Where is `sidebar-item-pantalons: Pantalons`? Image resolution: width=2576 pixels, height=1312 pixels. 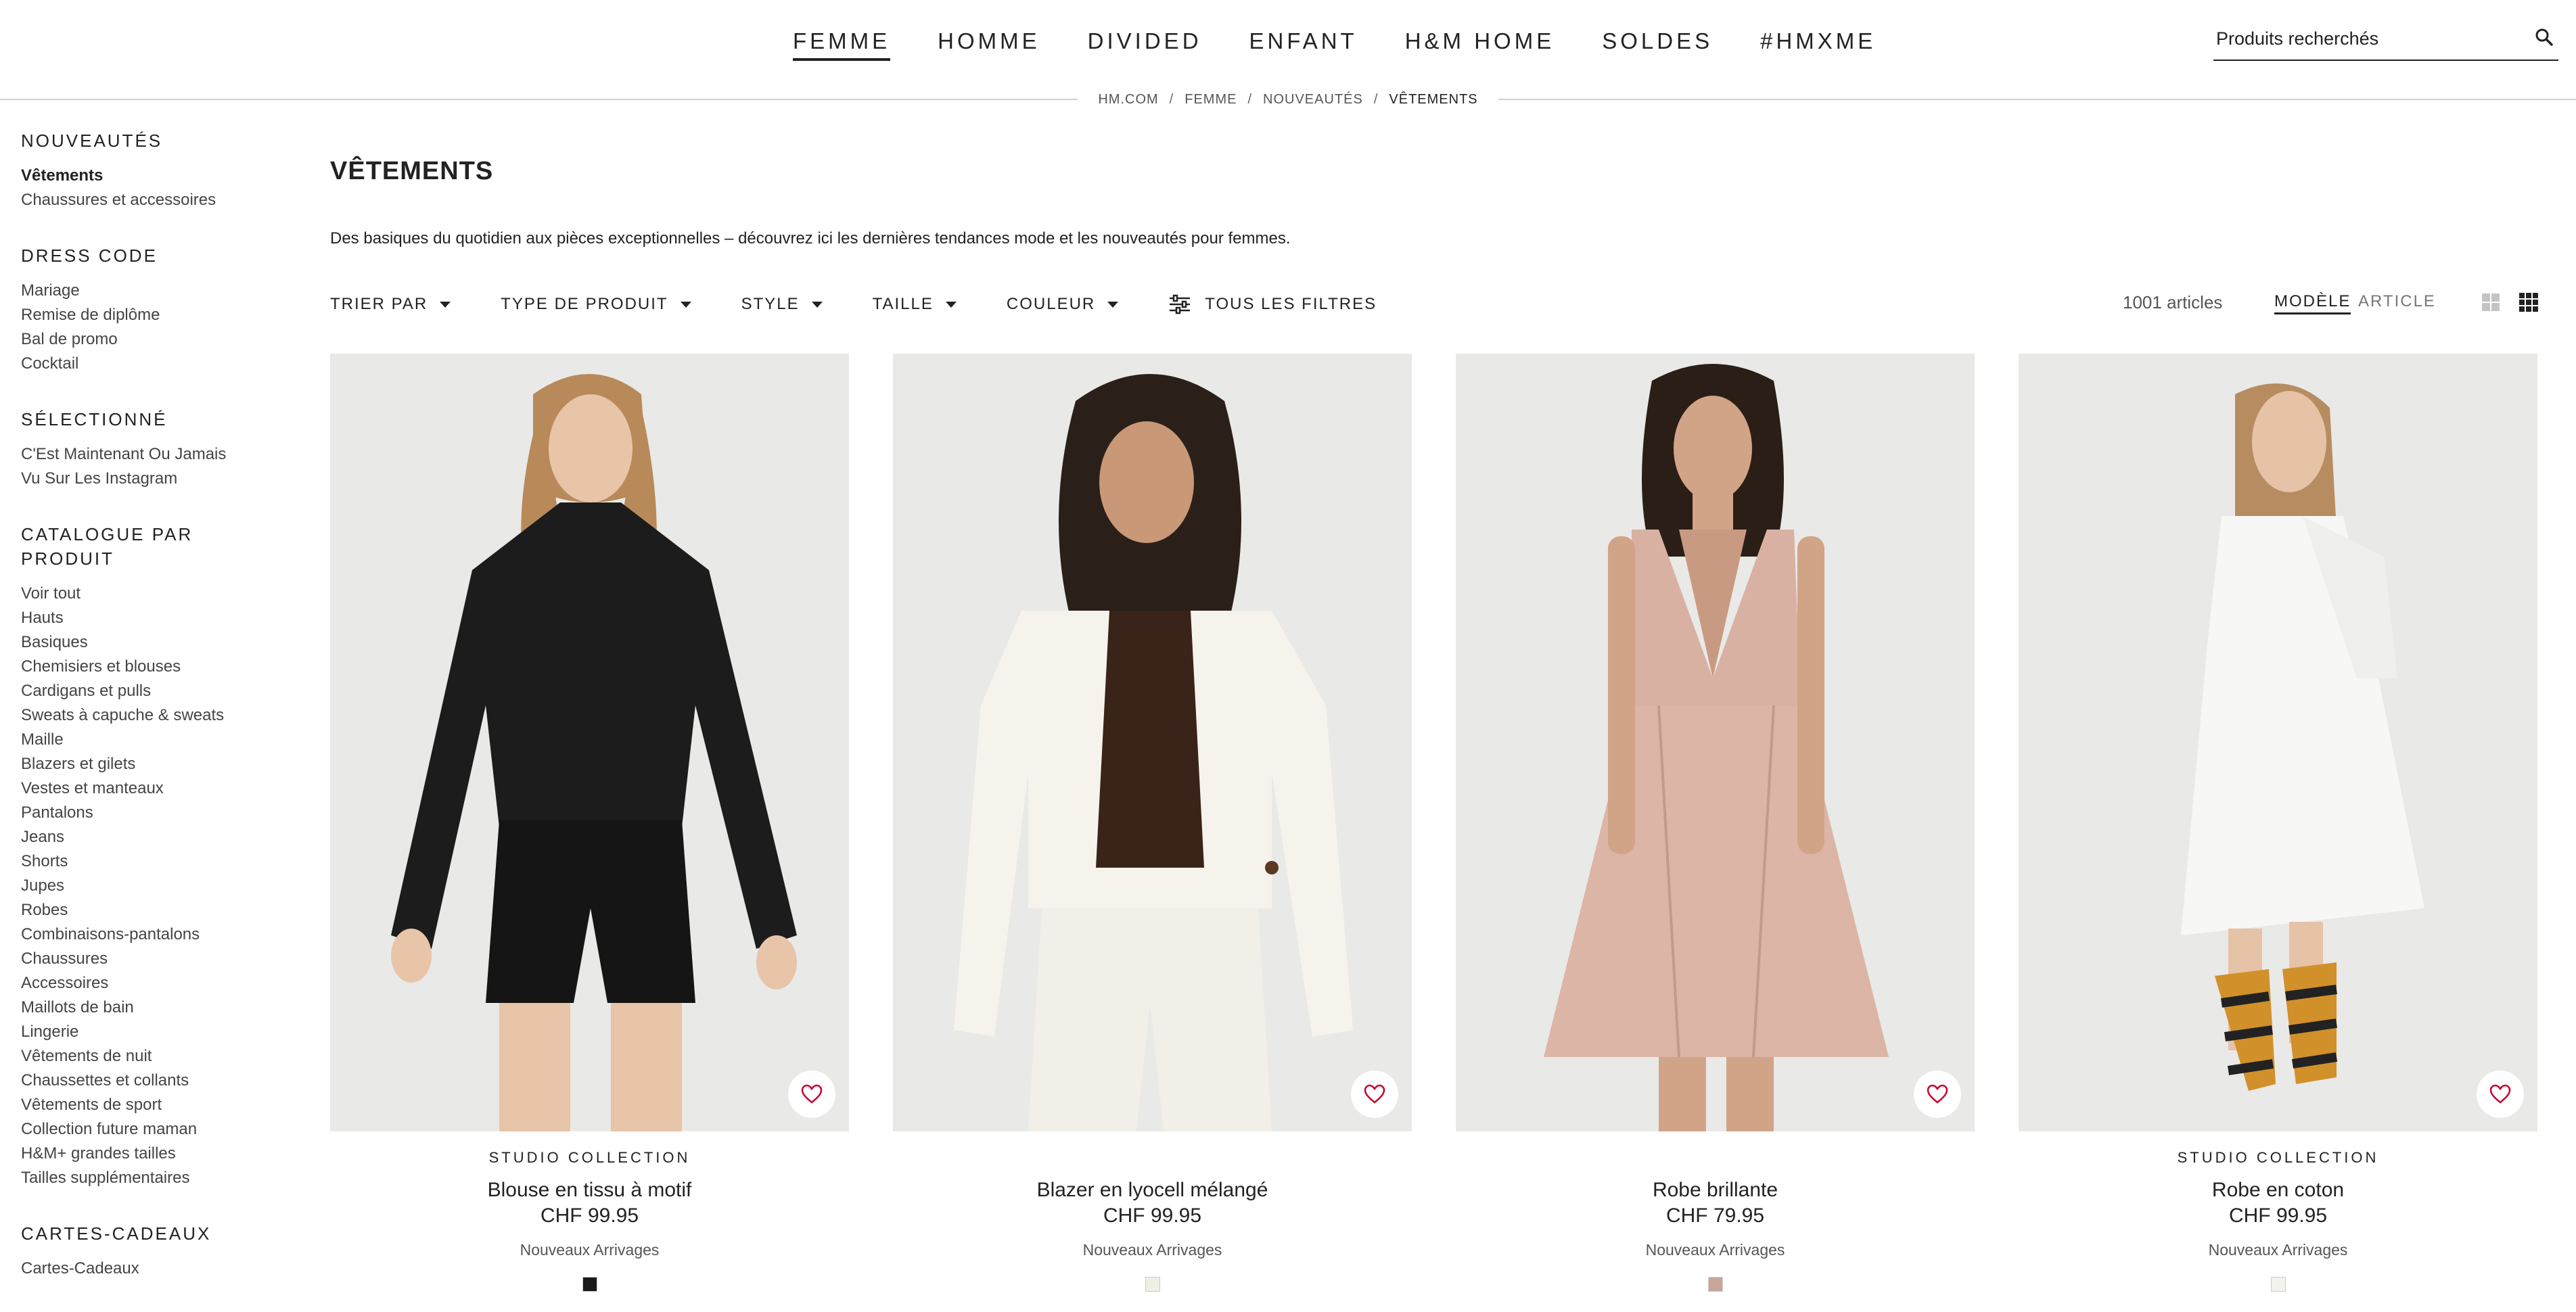
sidebar-item-pantalons: Pantalons is located at coordinates (156, 813).